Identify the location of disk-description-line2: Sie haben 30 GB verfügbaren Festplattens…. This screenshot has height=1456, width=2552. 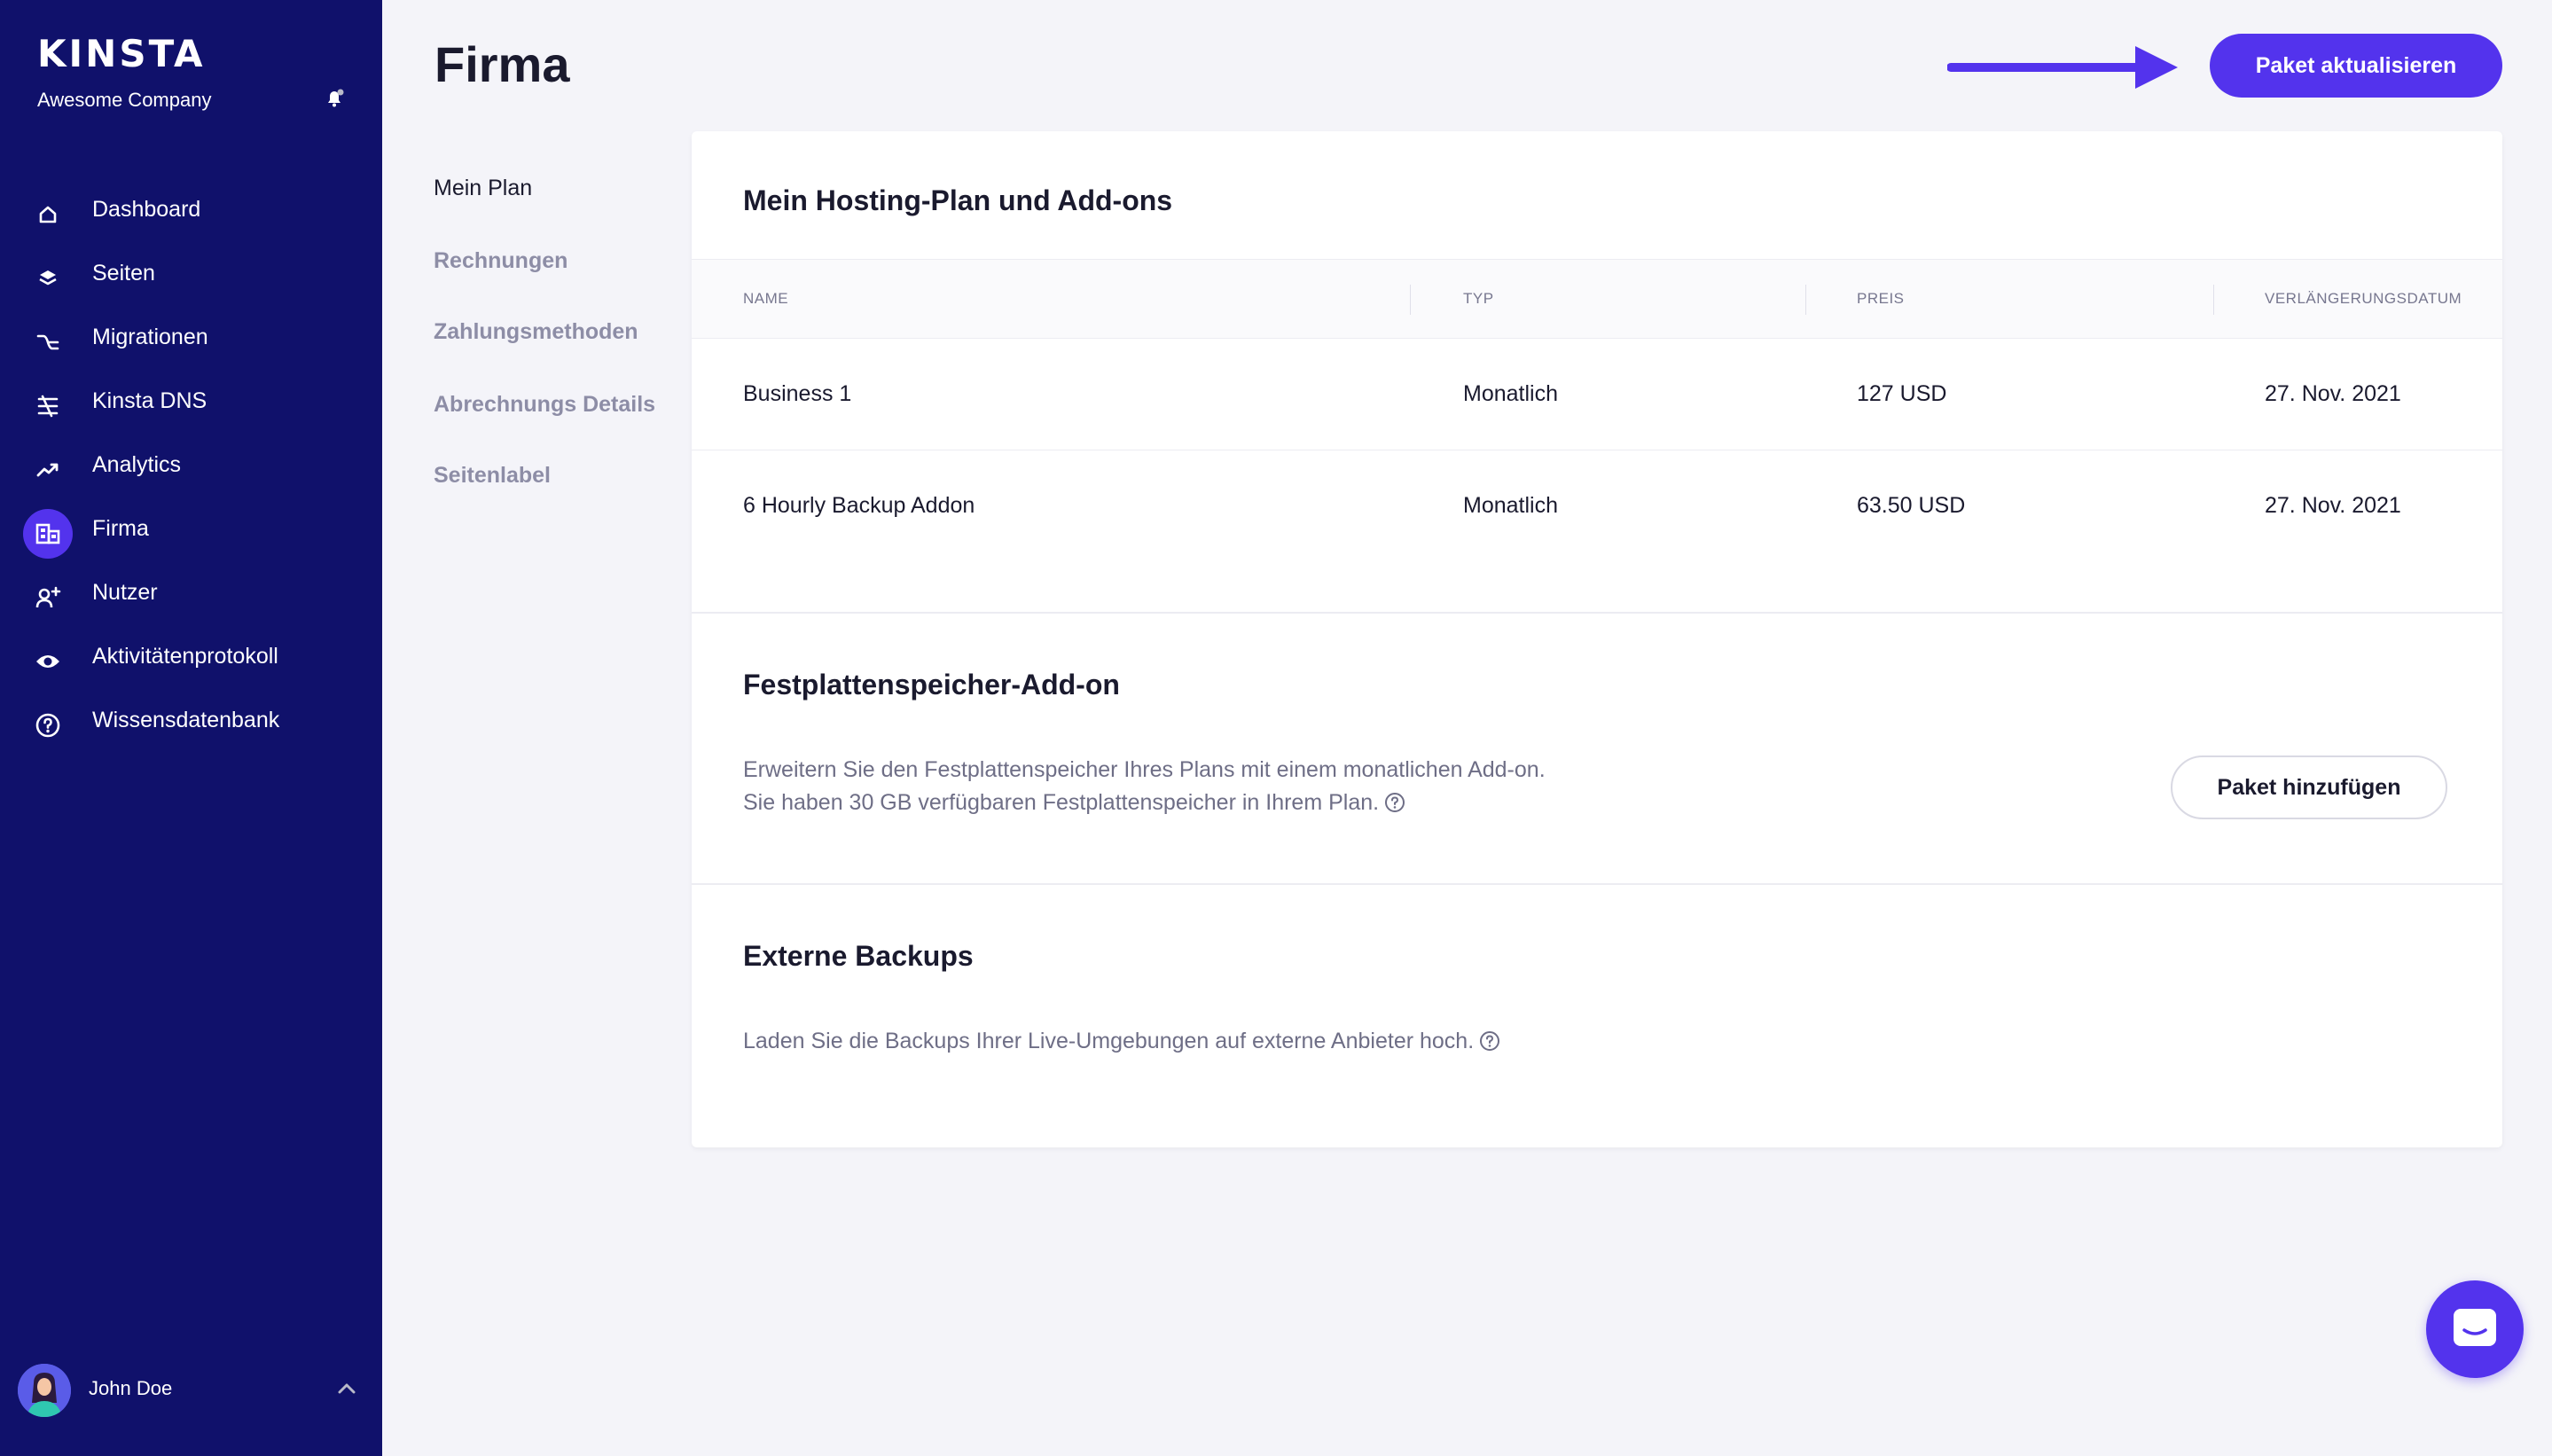
(1144, 803).